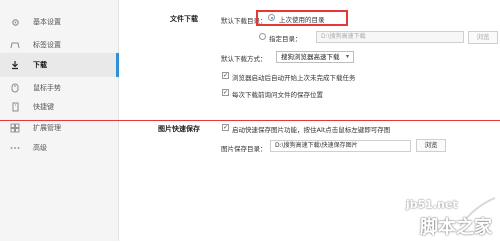 Image resolution: width=500 pixels, height=243 pixels. What do you see at coordinates (15, 45) in the screenshot?
I see `tab-icon` at bounding box center [15, 45].